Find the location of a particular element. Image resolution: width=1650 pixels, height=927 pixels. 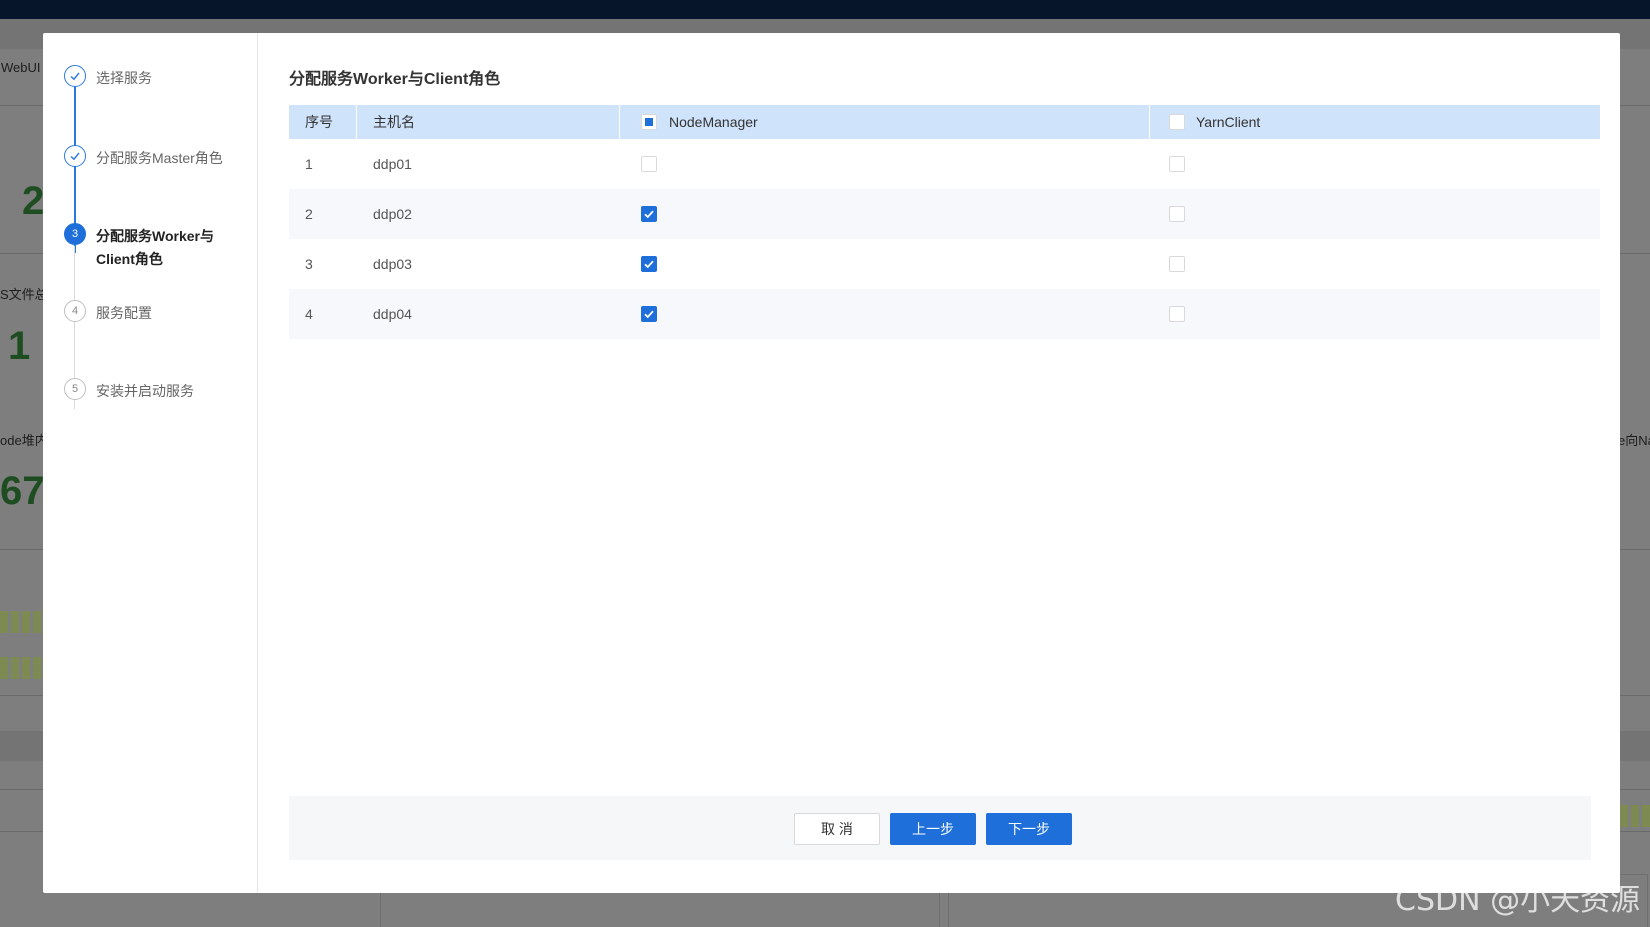

table-row: 4 ddp04 is located at coordinates (944, 314).